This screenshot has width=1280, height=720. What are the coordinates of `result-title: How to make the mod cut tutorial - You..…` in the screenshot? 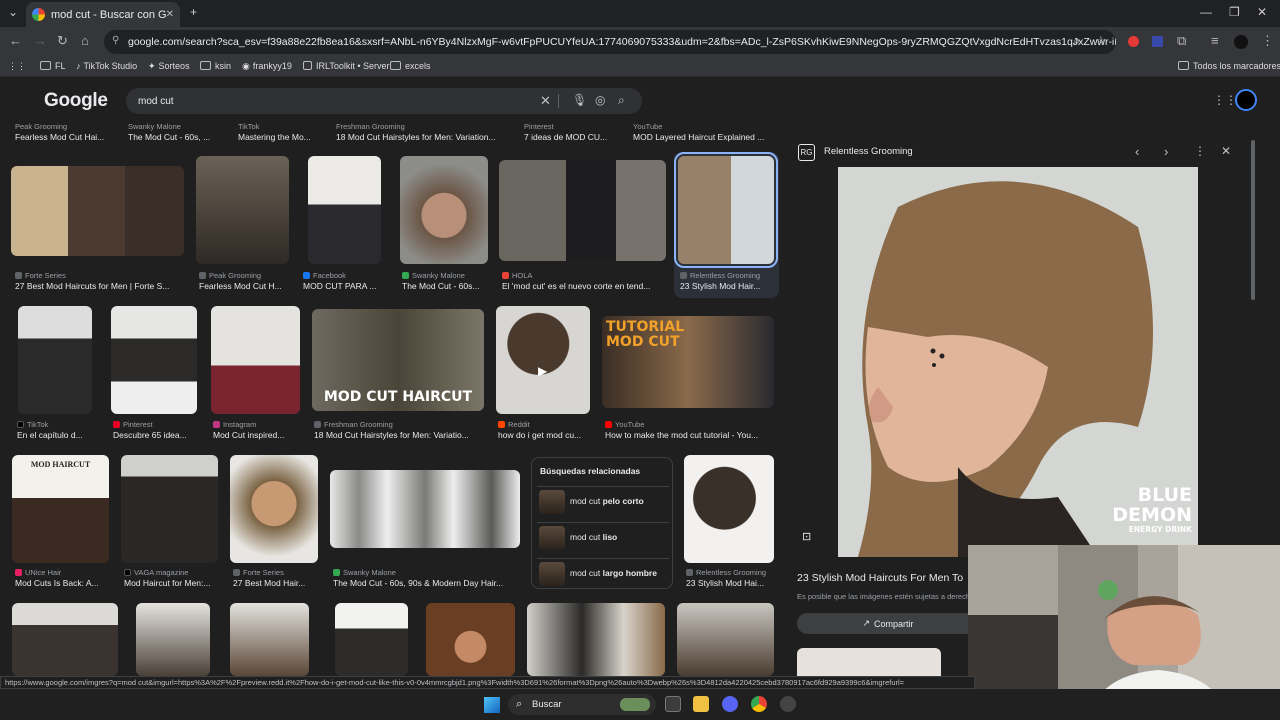 It's located at (690, 435).